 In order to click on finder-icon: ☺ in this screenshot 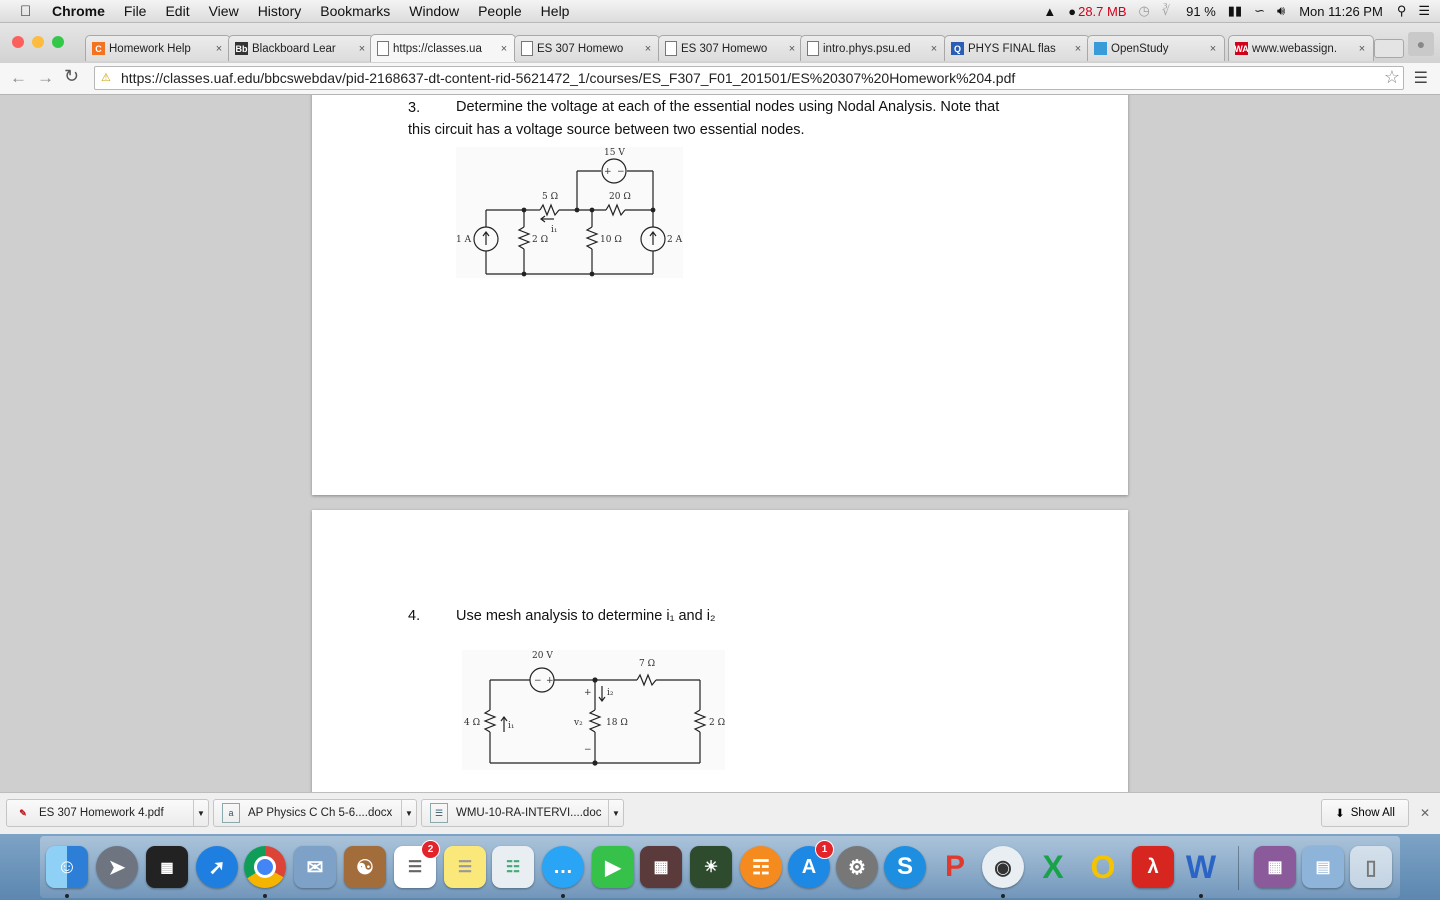, I will do `click(67, 867)`.